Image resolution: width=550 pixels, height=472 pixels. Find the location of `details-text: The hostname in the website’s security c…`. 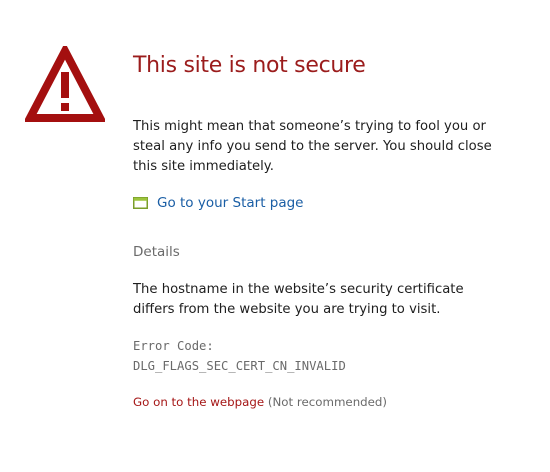

details-text: The hostname in the website’s security c… is located at coordinates (298, 299).